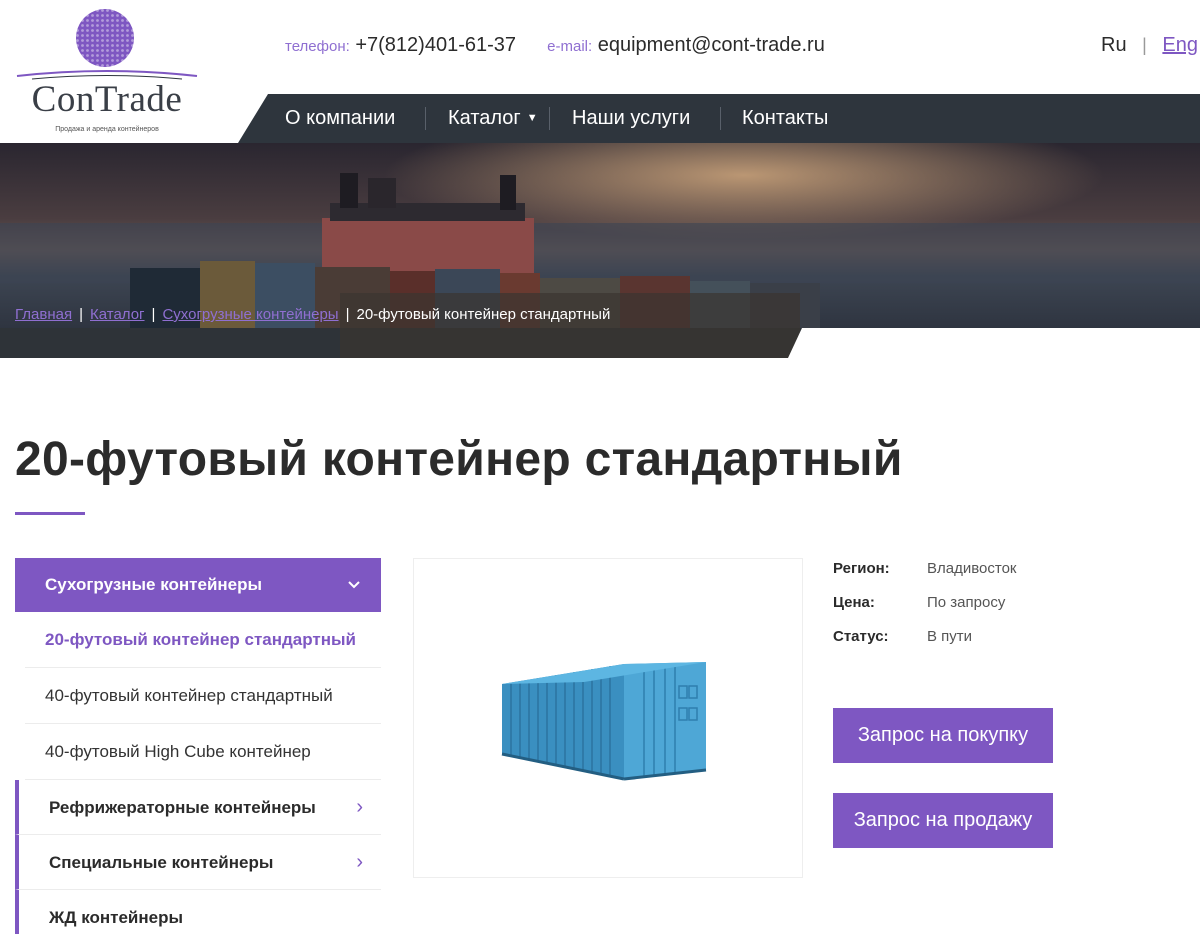  I want to click on globe-icon, so click(105, 38).